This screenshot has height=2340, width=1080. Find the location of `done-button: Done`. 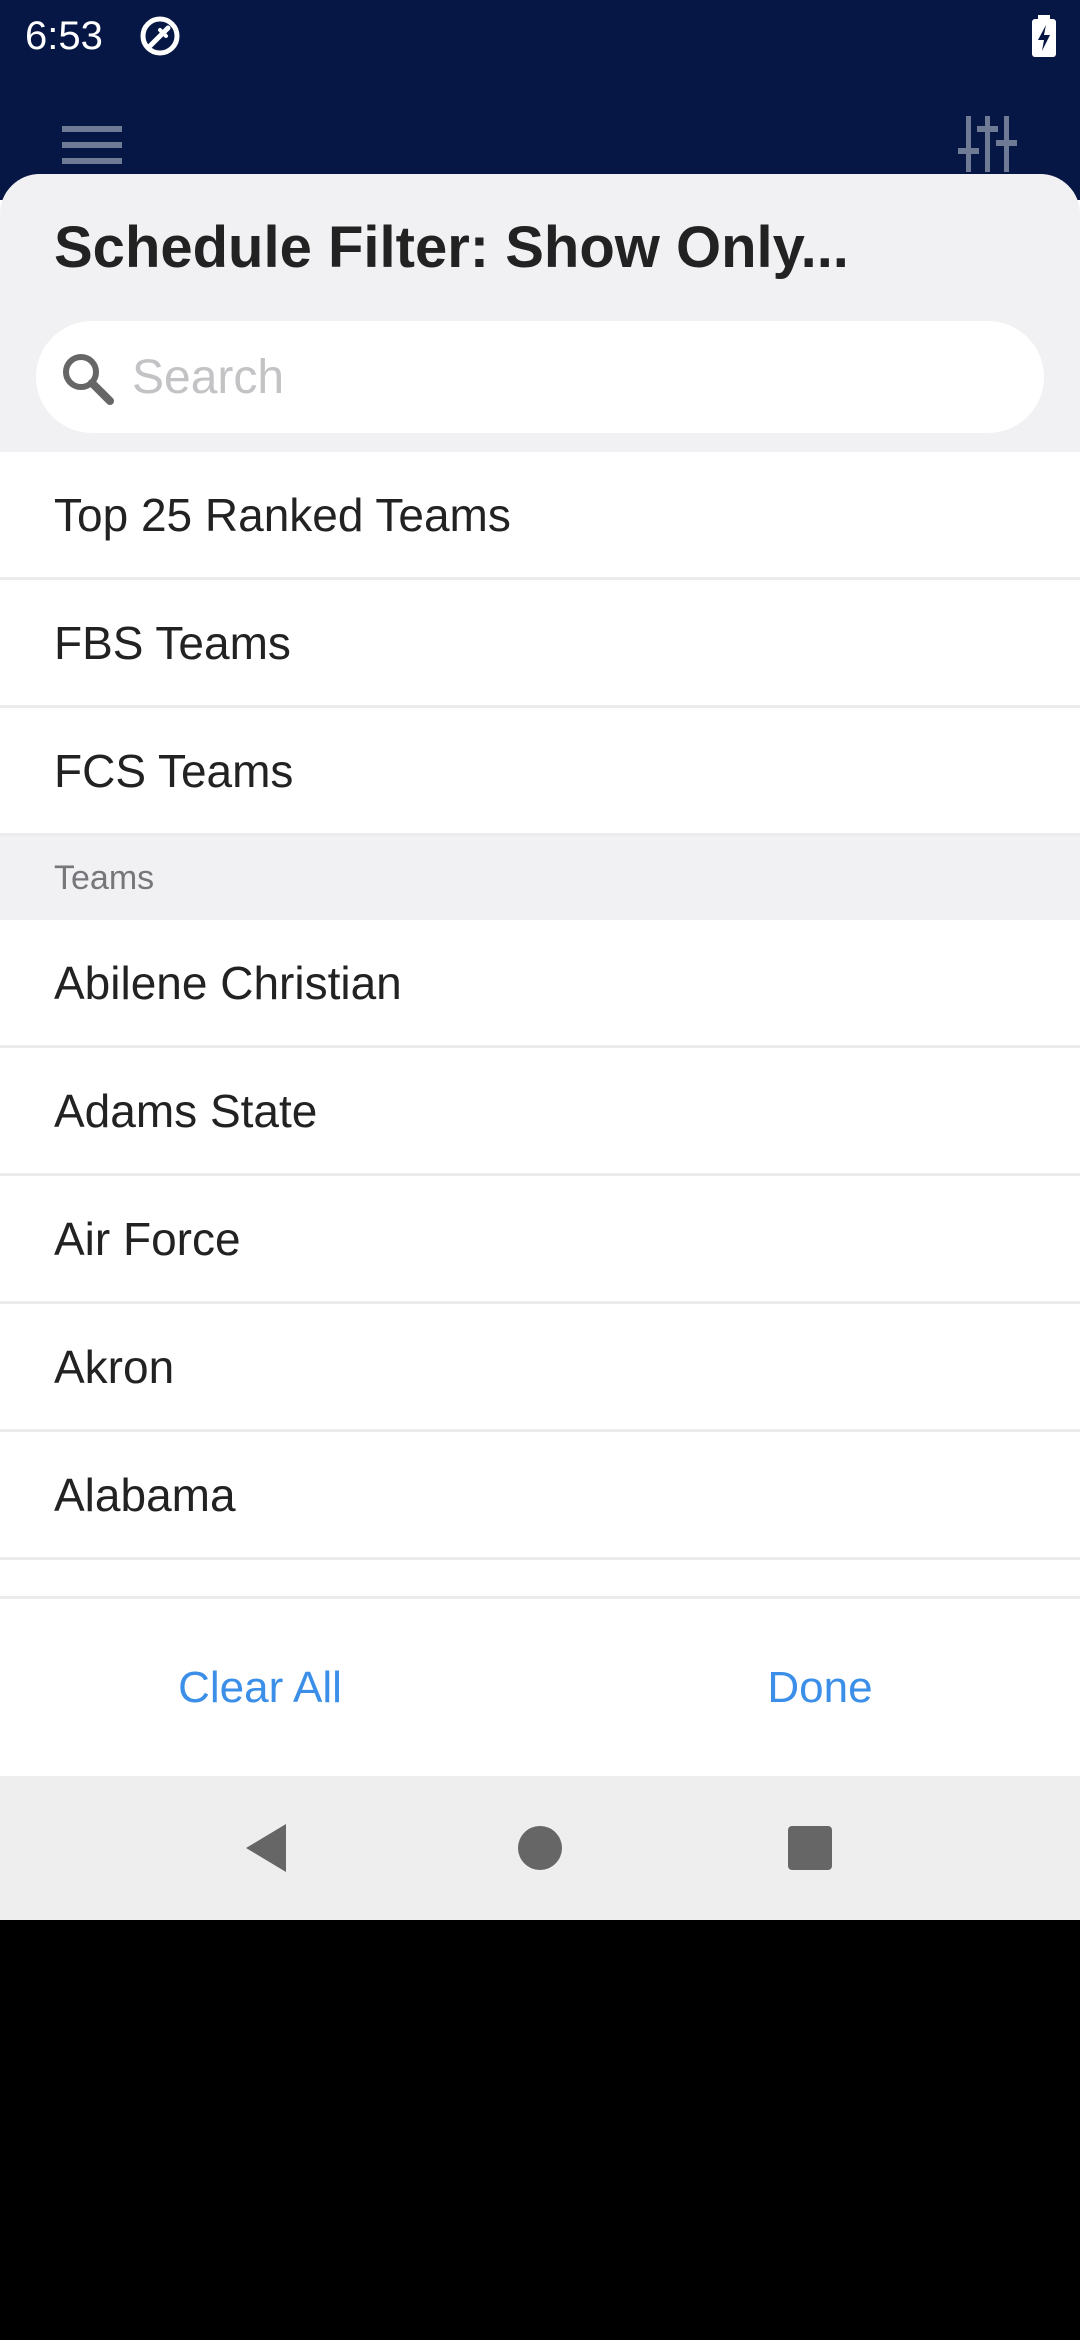

done-button: Done is located at coordinates (820, 1687).